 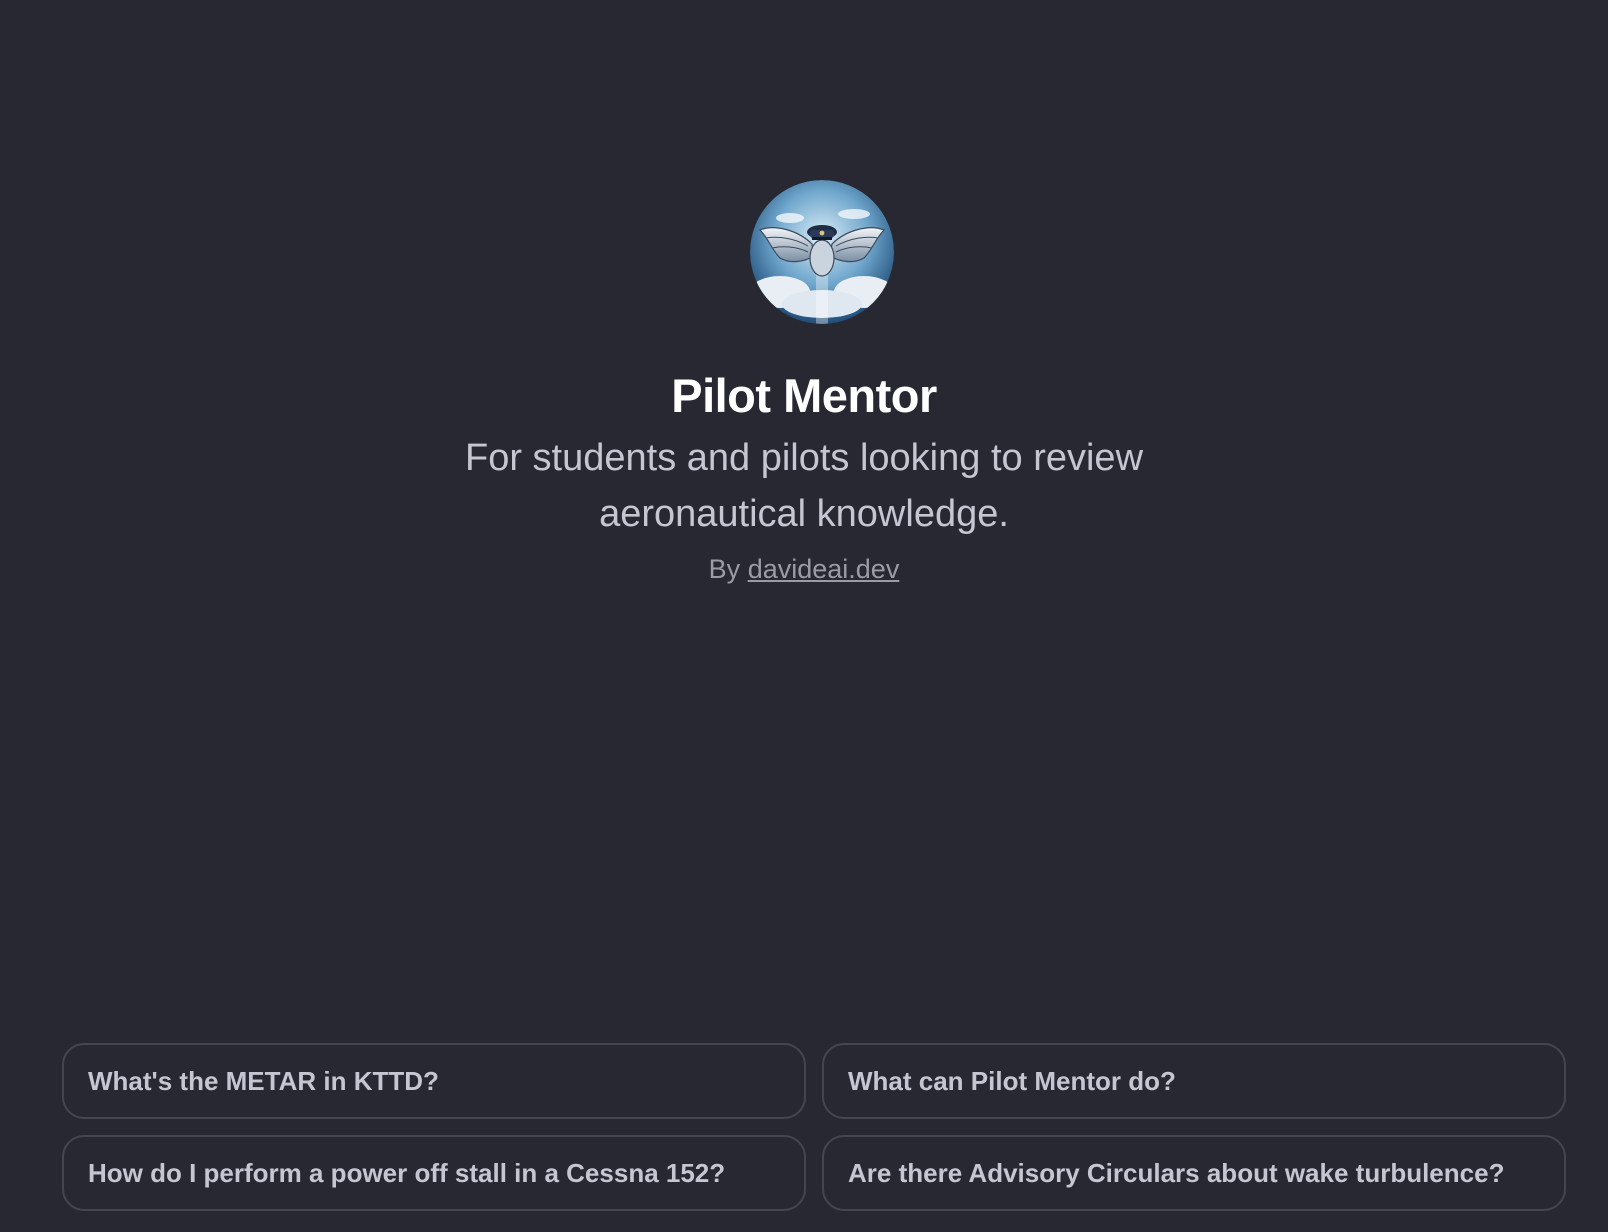 I want to click on starter-prompt-button: What's the METAR in KTTD?, so click(x=434, y=1081).